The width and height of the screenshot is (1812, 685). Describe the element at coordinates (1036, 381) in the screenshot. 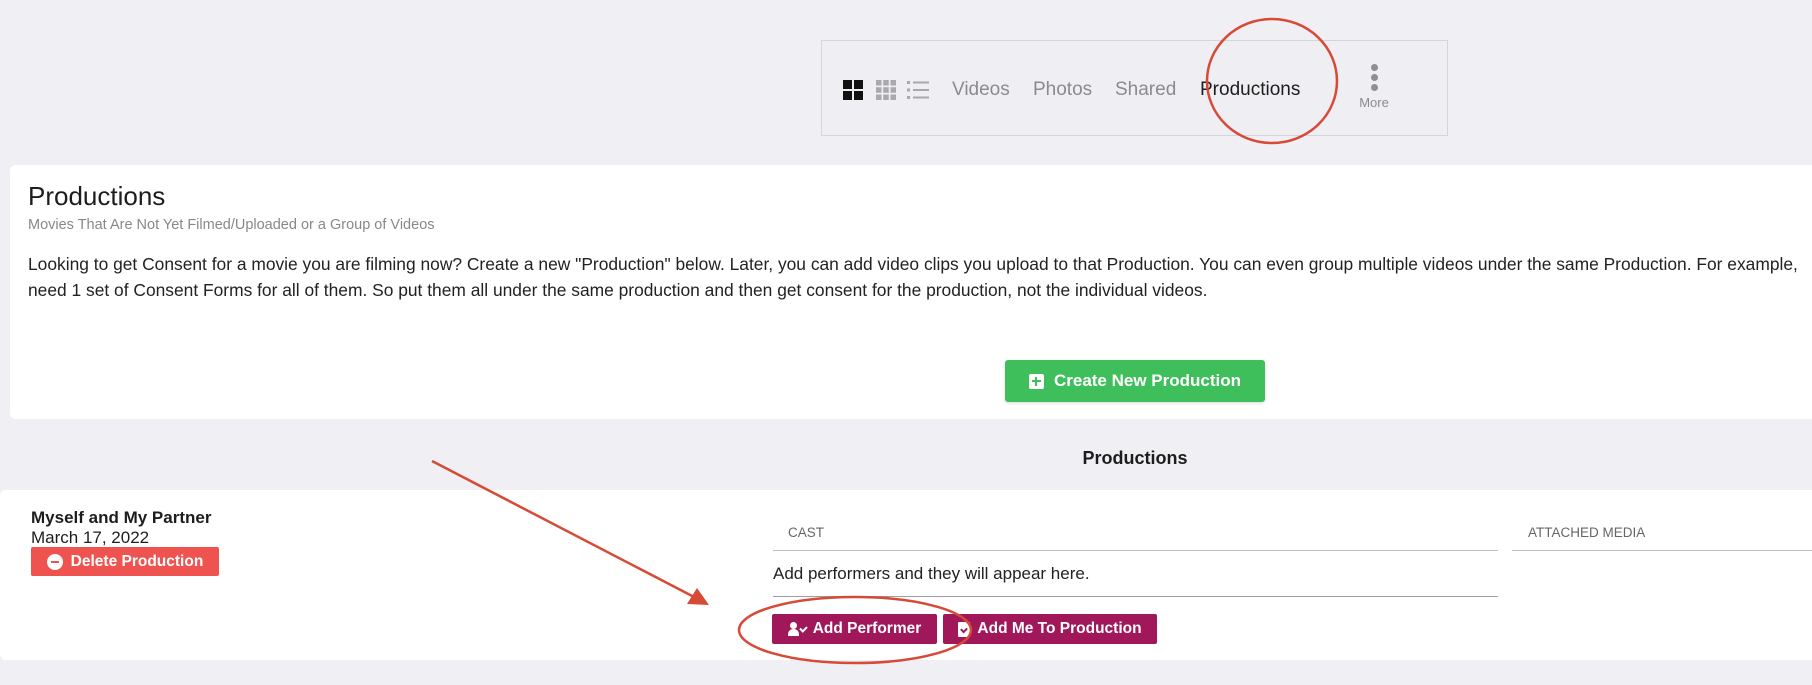

I see `plus-square-icon` at that location.